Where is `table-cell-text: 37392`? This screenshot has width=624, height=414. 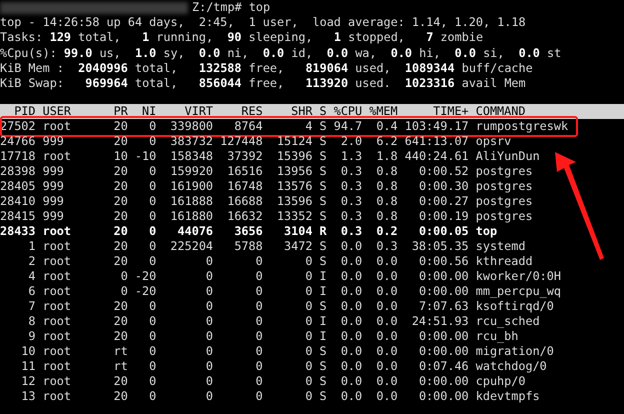 table-cell-text: 37392 is located at coordinates (244, 156).